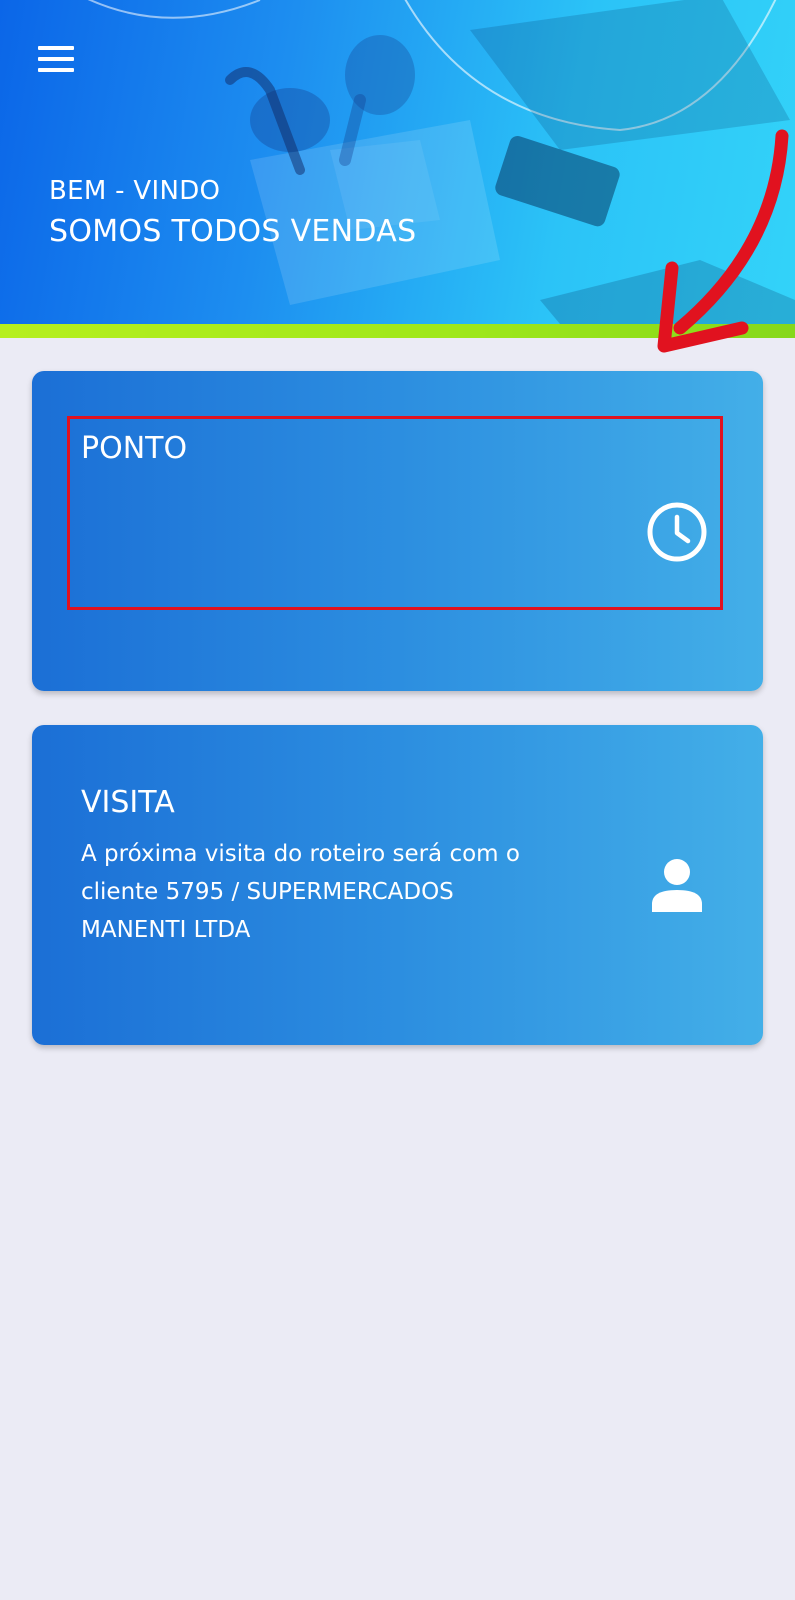 The image size is (795, 1600). Describe the element at coordinates (134, 448) in the screenshot. I see `ponto-card-title: PONTO` at that location.